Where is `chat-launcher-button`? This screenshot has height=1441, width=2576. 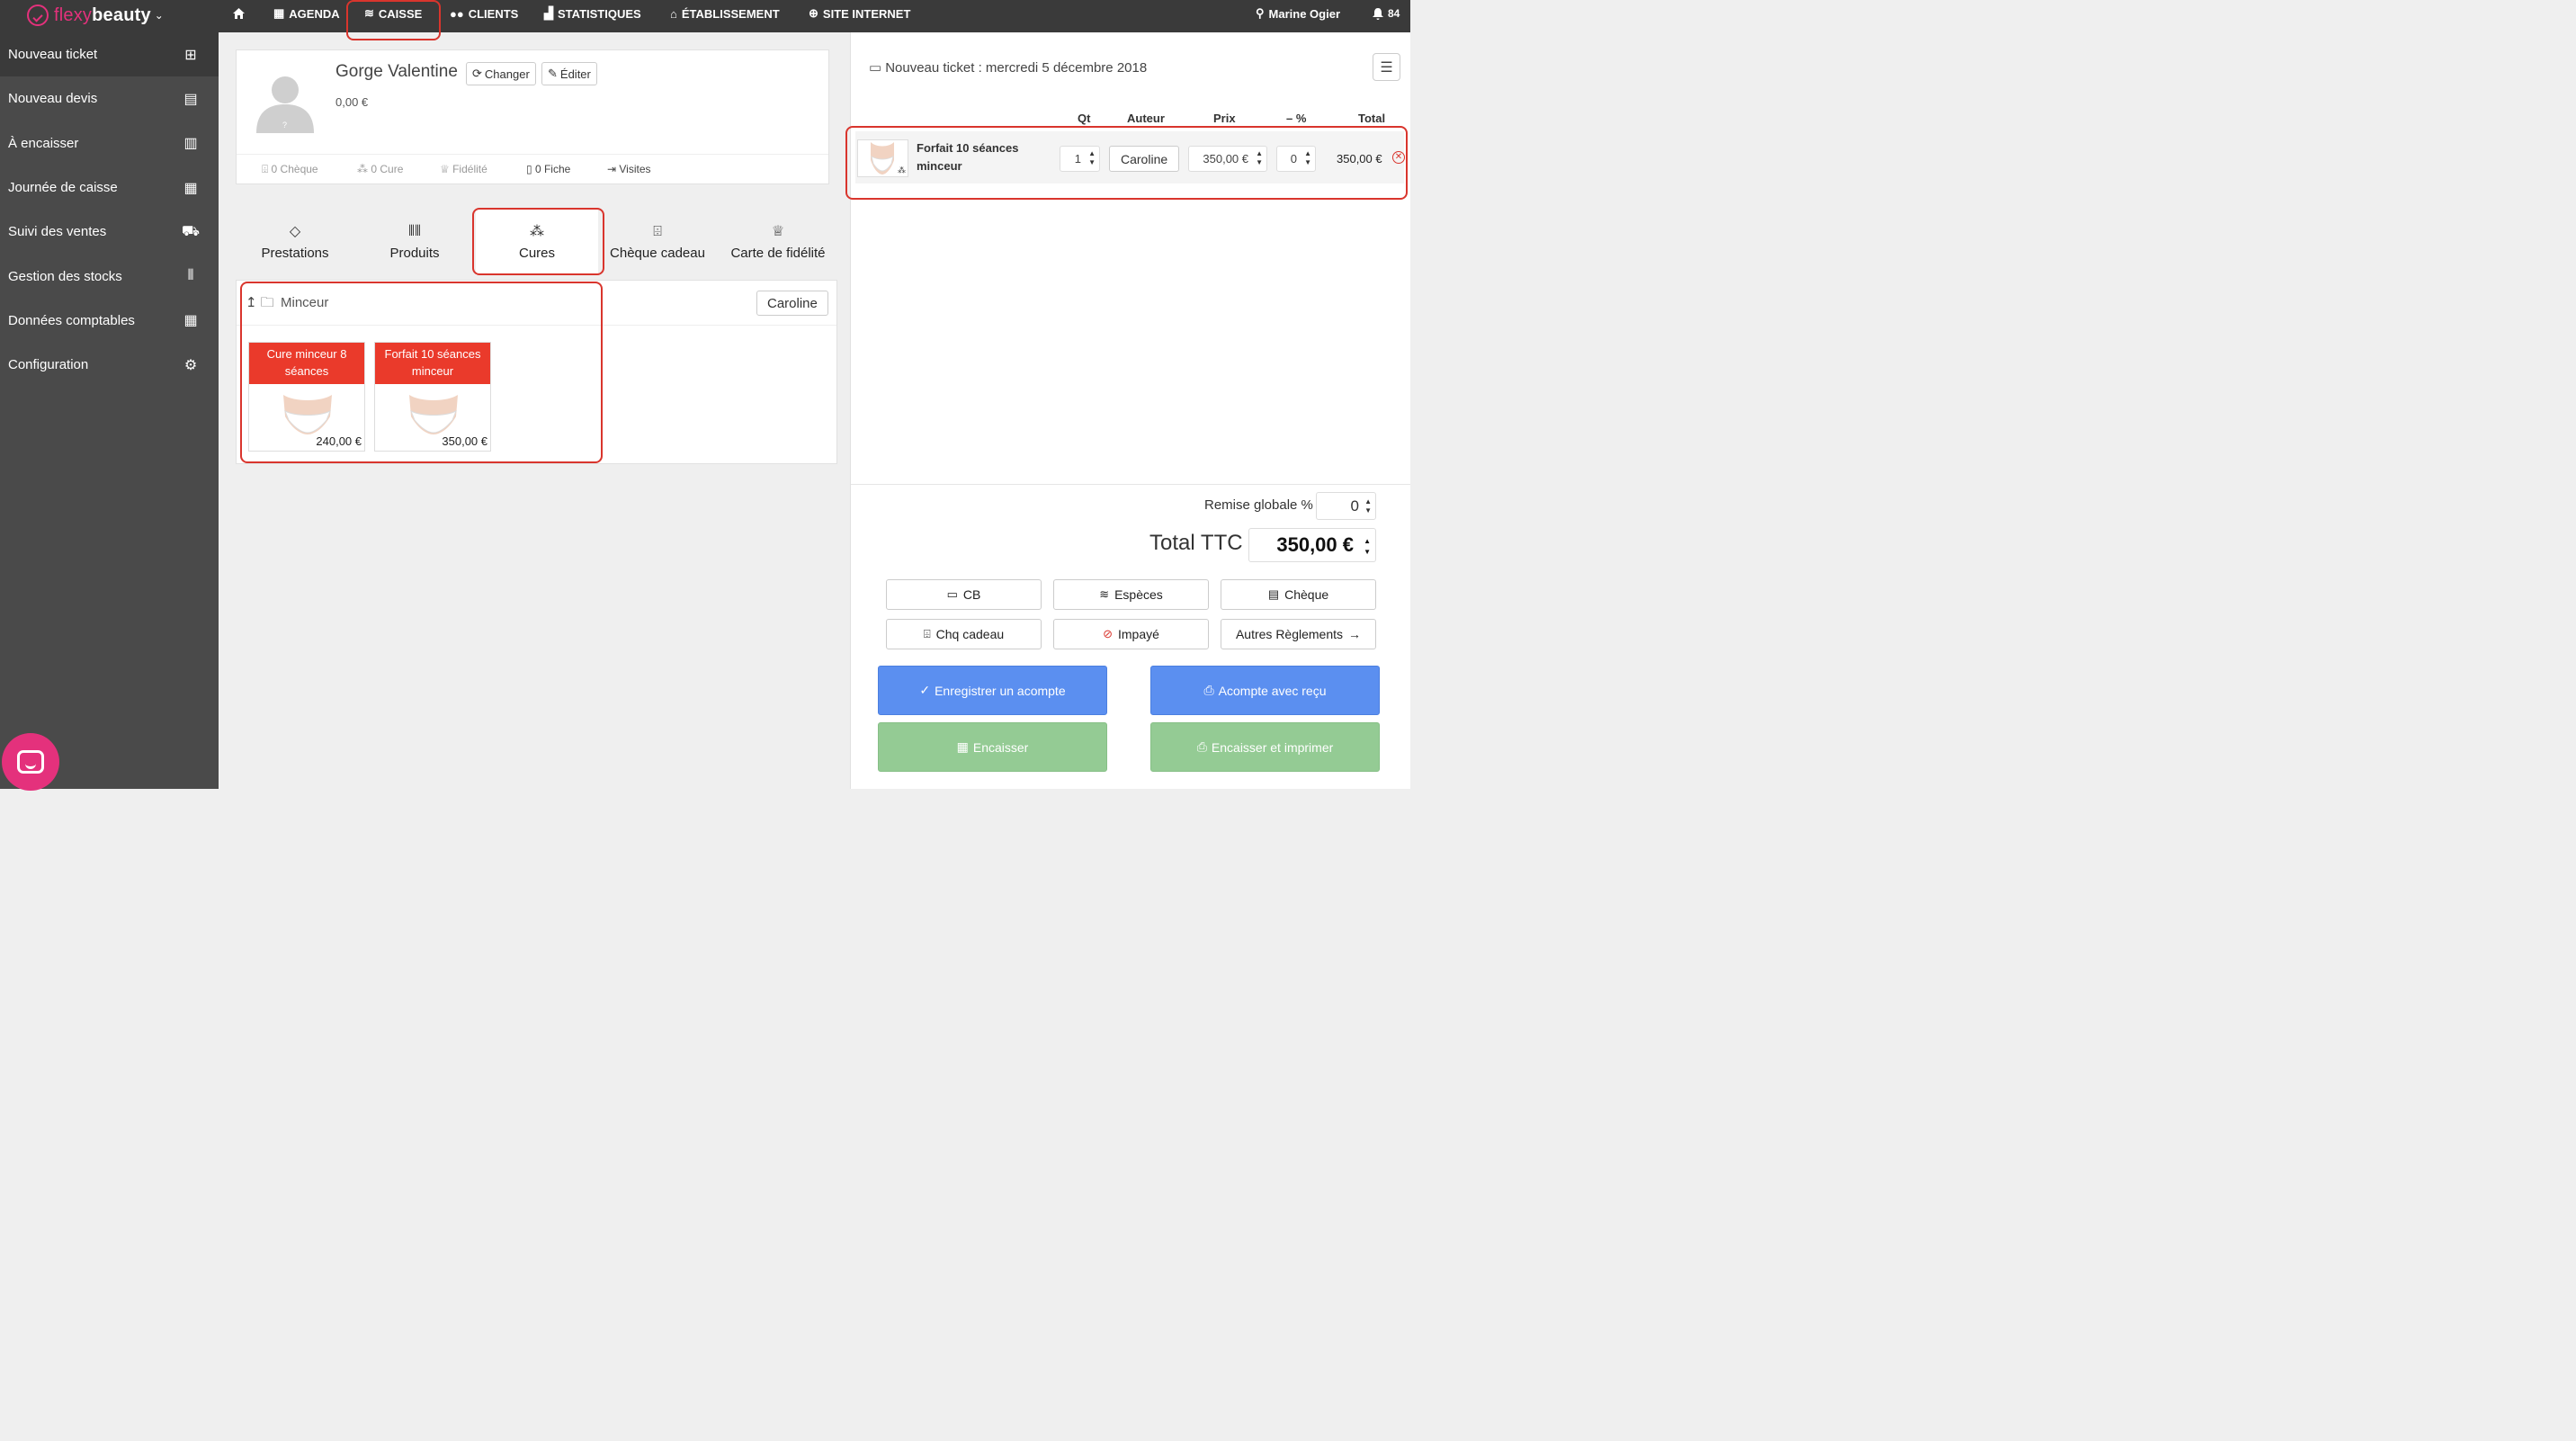
chat-launcher-button is located at coordinates (30, 762).